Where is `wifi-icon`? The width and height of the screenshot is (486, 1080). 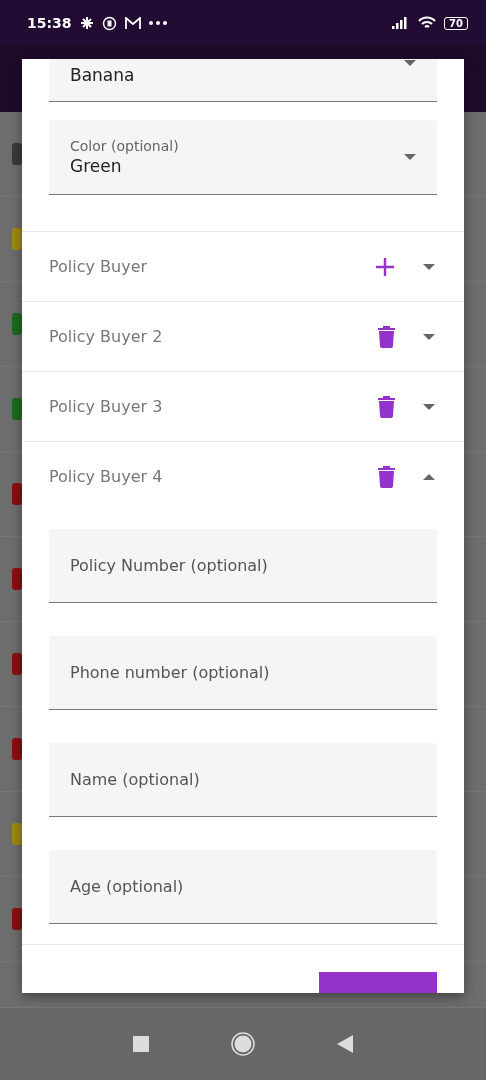 wifi-icon is located at coordinates (427, 23).